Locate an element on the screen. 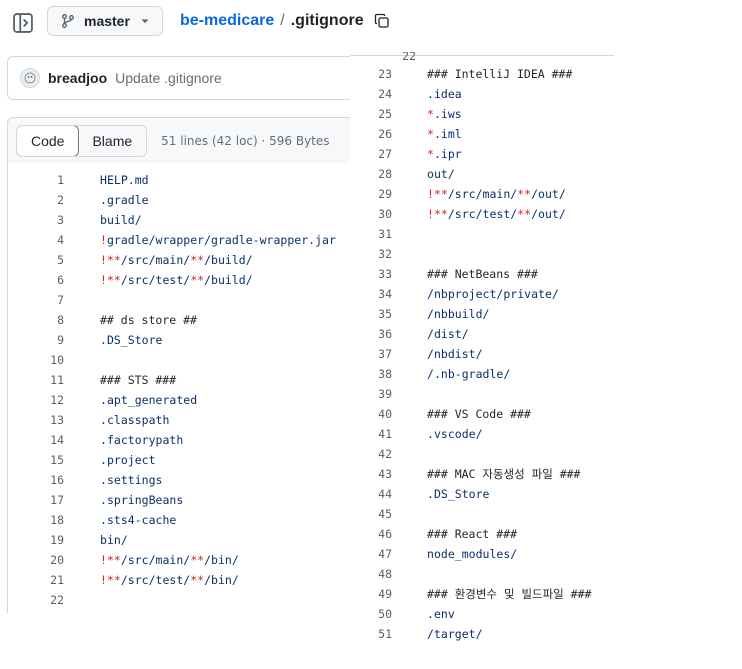  repo-link: be-medicare is located at coordinates (227, 21).